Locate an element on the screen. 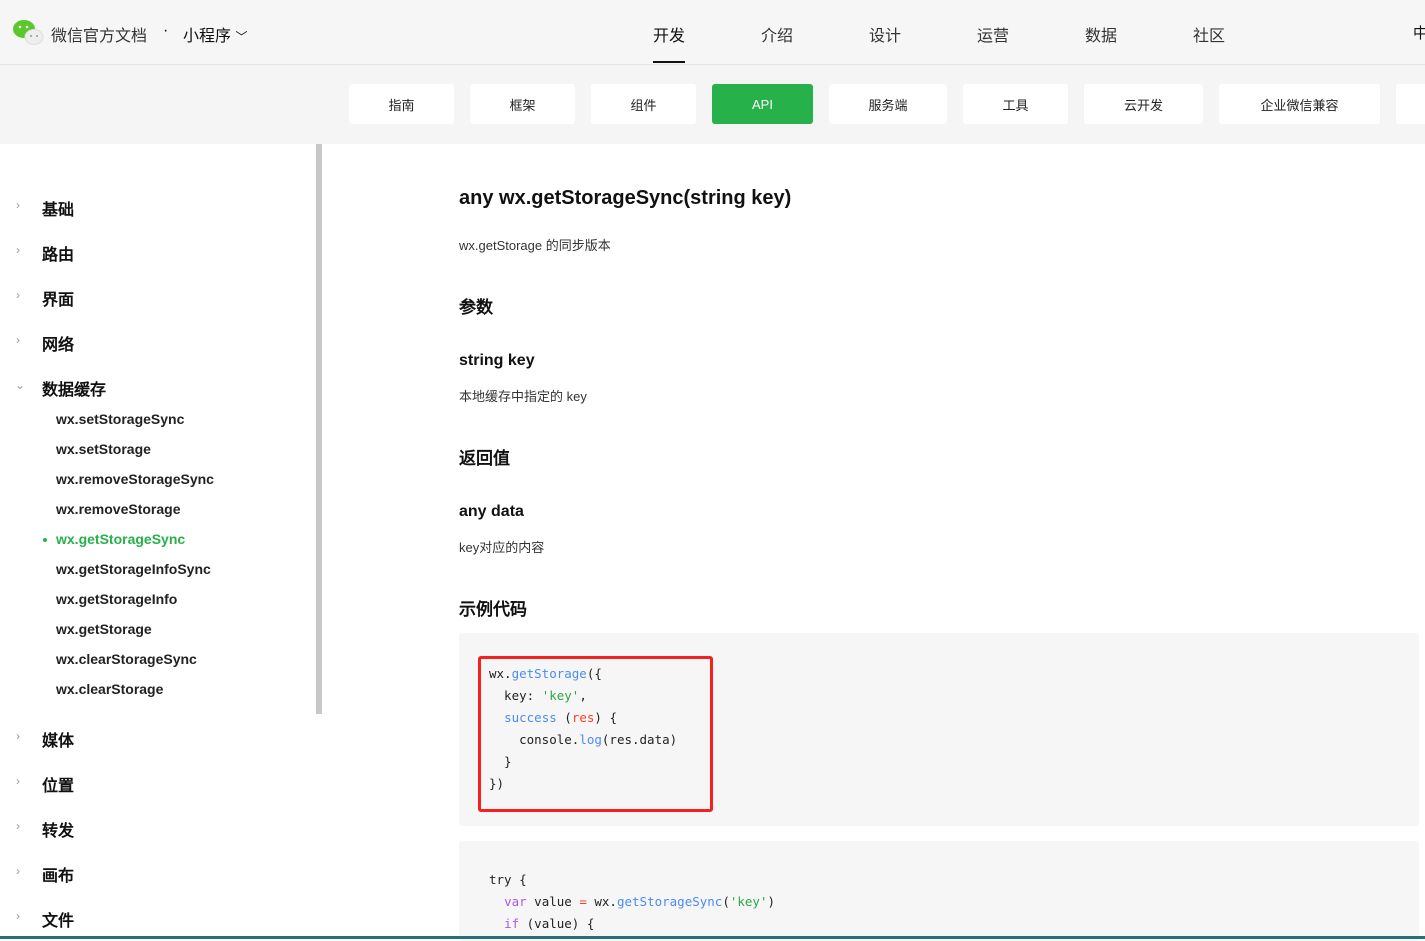 The image size is (1425, 941). sidebar-item: wx.removeStorageSync is located at coordinates (135, 479).